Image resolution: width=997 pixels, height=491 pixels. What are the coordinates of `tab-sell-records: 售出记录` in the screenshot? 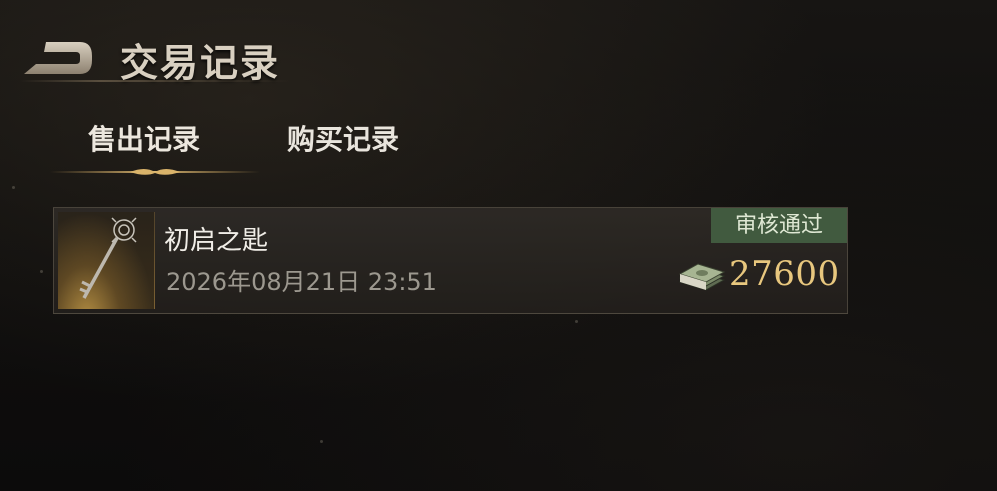 It's located at (144, 140).